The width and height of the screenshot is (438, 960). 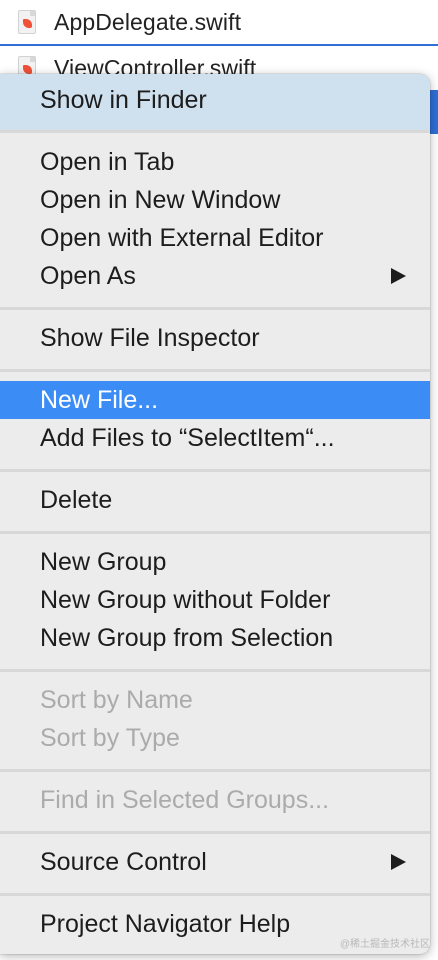 I want to click on menu-item-open-with-external-editor: Open with External Editor, so click(x=215, y=238).